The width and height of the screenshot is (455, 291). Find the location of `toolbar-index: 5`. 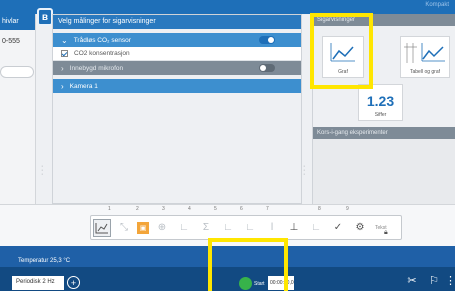

toolbar-index: 5 is located at coordinates (215, 209).